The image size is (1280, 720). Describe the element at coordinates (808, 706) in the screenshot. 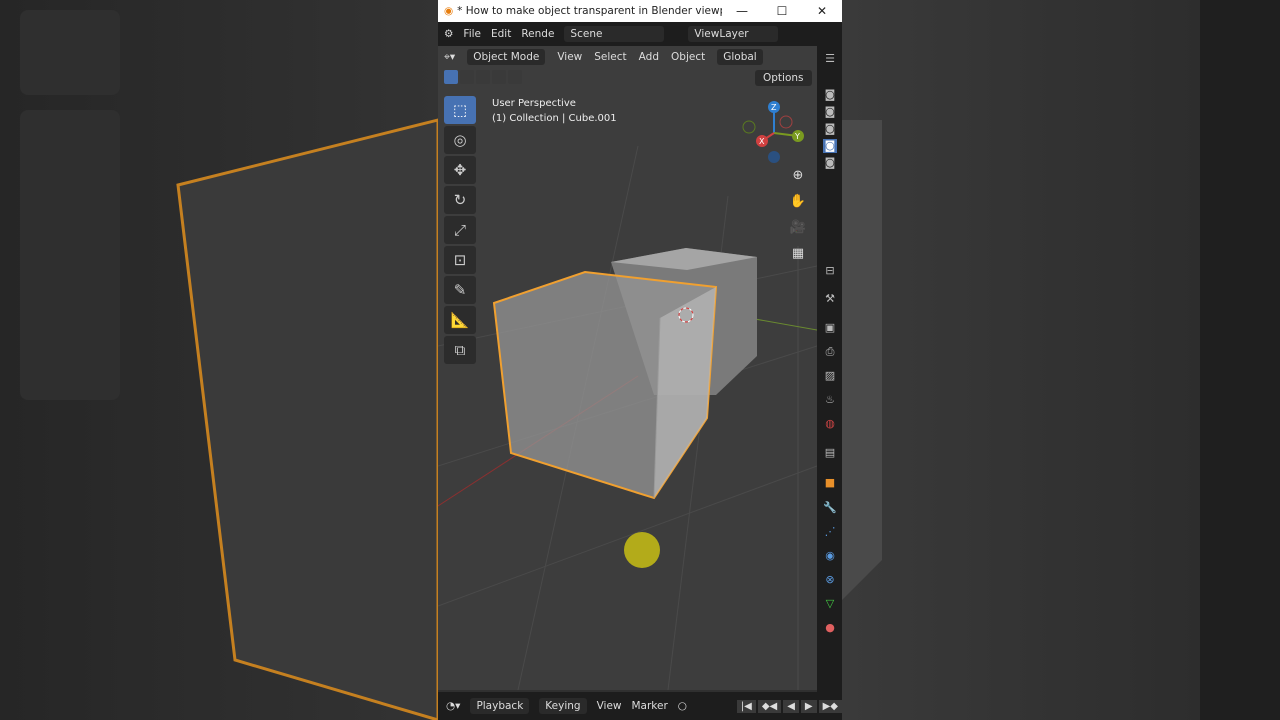

I see `play-icon: ▶` at that location.